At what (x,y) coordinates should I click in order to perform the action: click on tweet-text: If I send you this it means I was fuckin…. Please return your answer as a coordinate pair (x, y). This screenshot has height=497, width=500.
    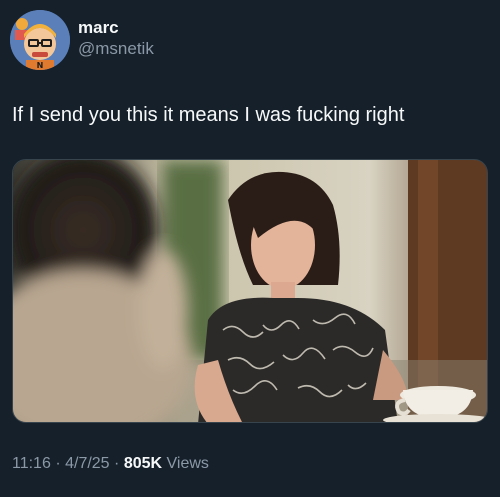
    Looking at the image, I should click on (208, 115).